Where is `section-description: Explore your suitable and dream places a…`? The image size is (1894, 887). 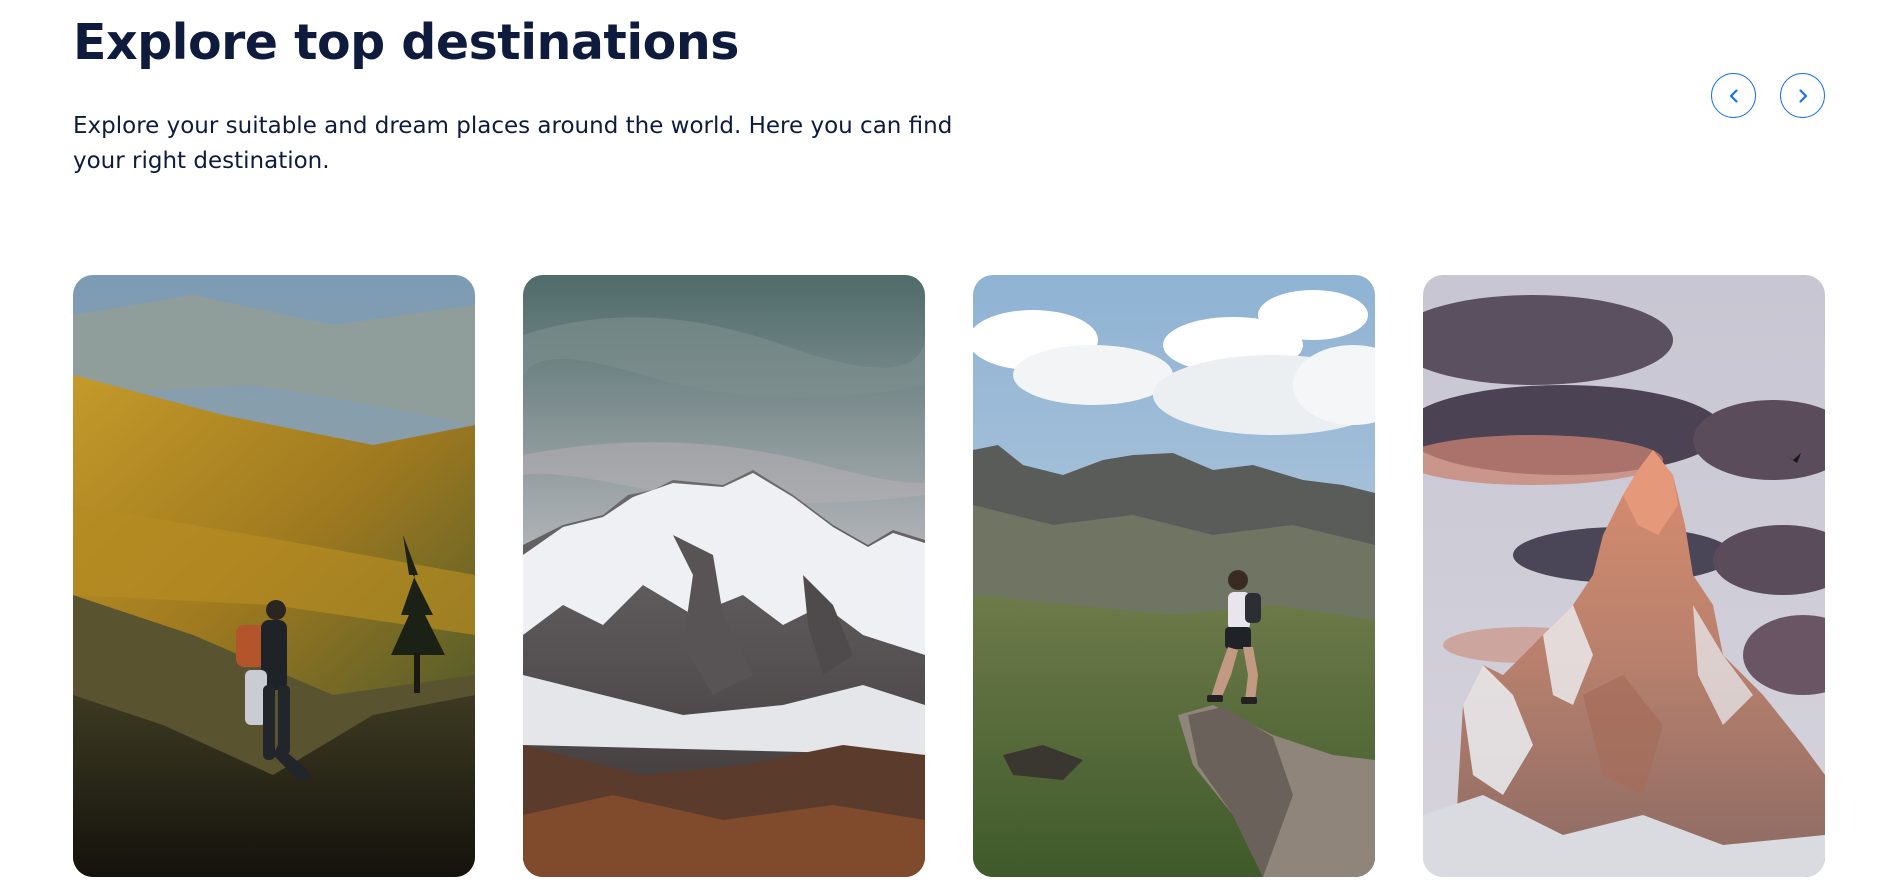
section-description: Explore your suitable and dream places a… is located at coordinates (513, 143).